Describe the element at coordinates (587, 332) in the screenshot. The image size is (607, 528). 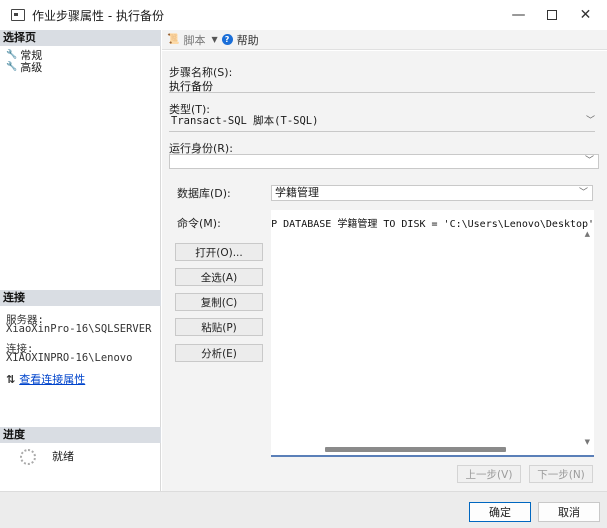
I see `vertical-scrollbar: ▲ ▼` at that location.